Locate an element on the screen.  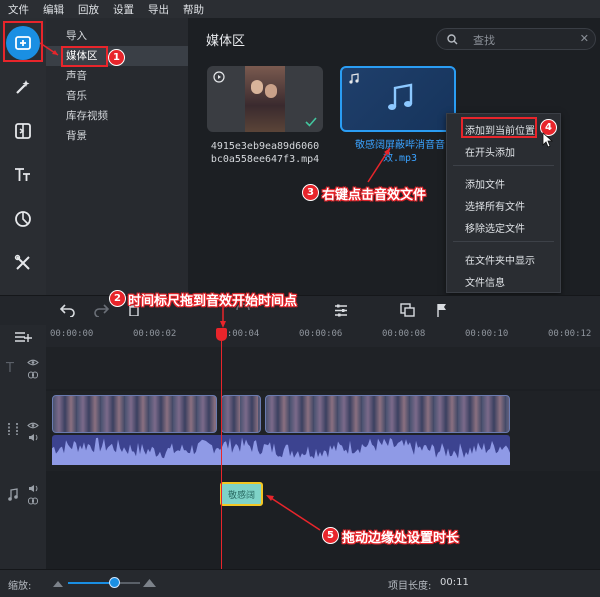
tick-label: 00:00:06 is located at coordinates (321, 334).